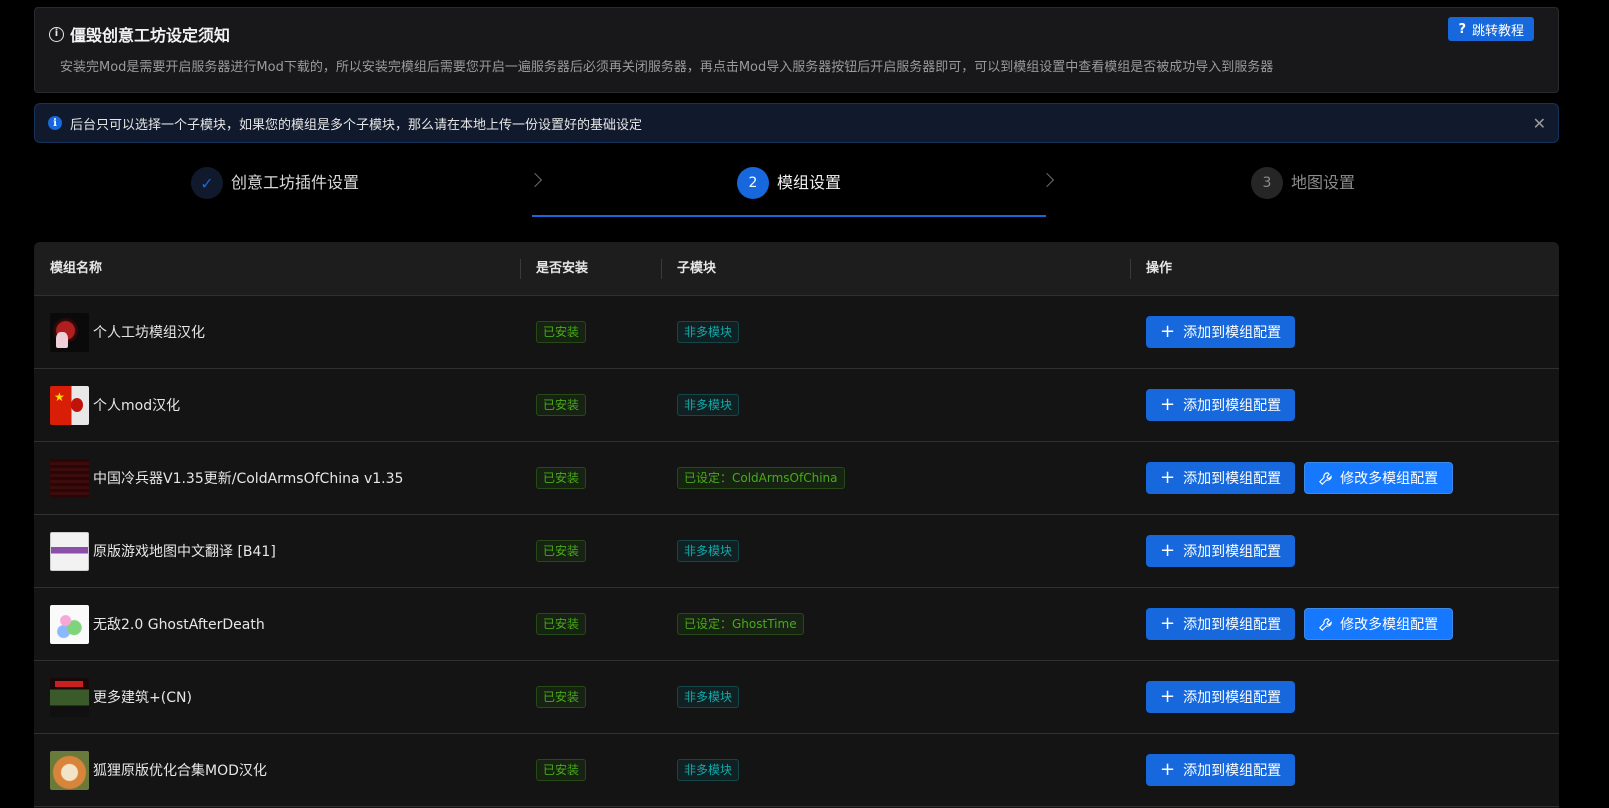 The image size is (1609, 808). I want to click on mod-name-cell: 更多建筑+(CN), so click(121, 697).